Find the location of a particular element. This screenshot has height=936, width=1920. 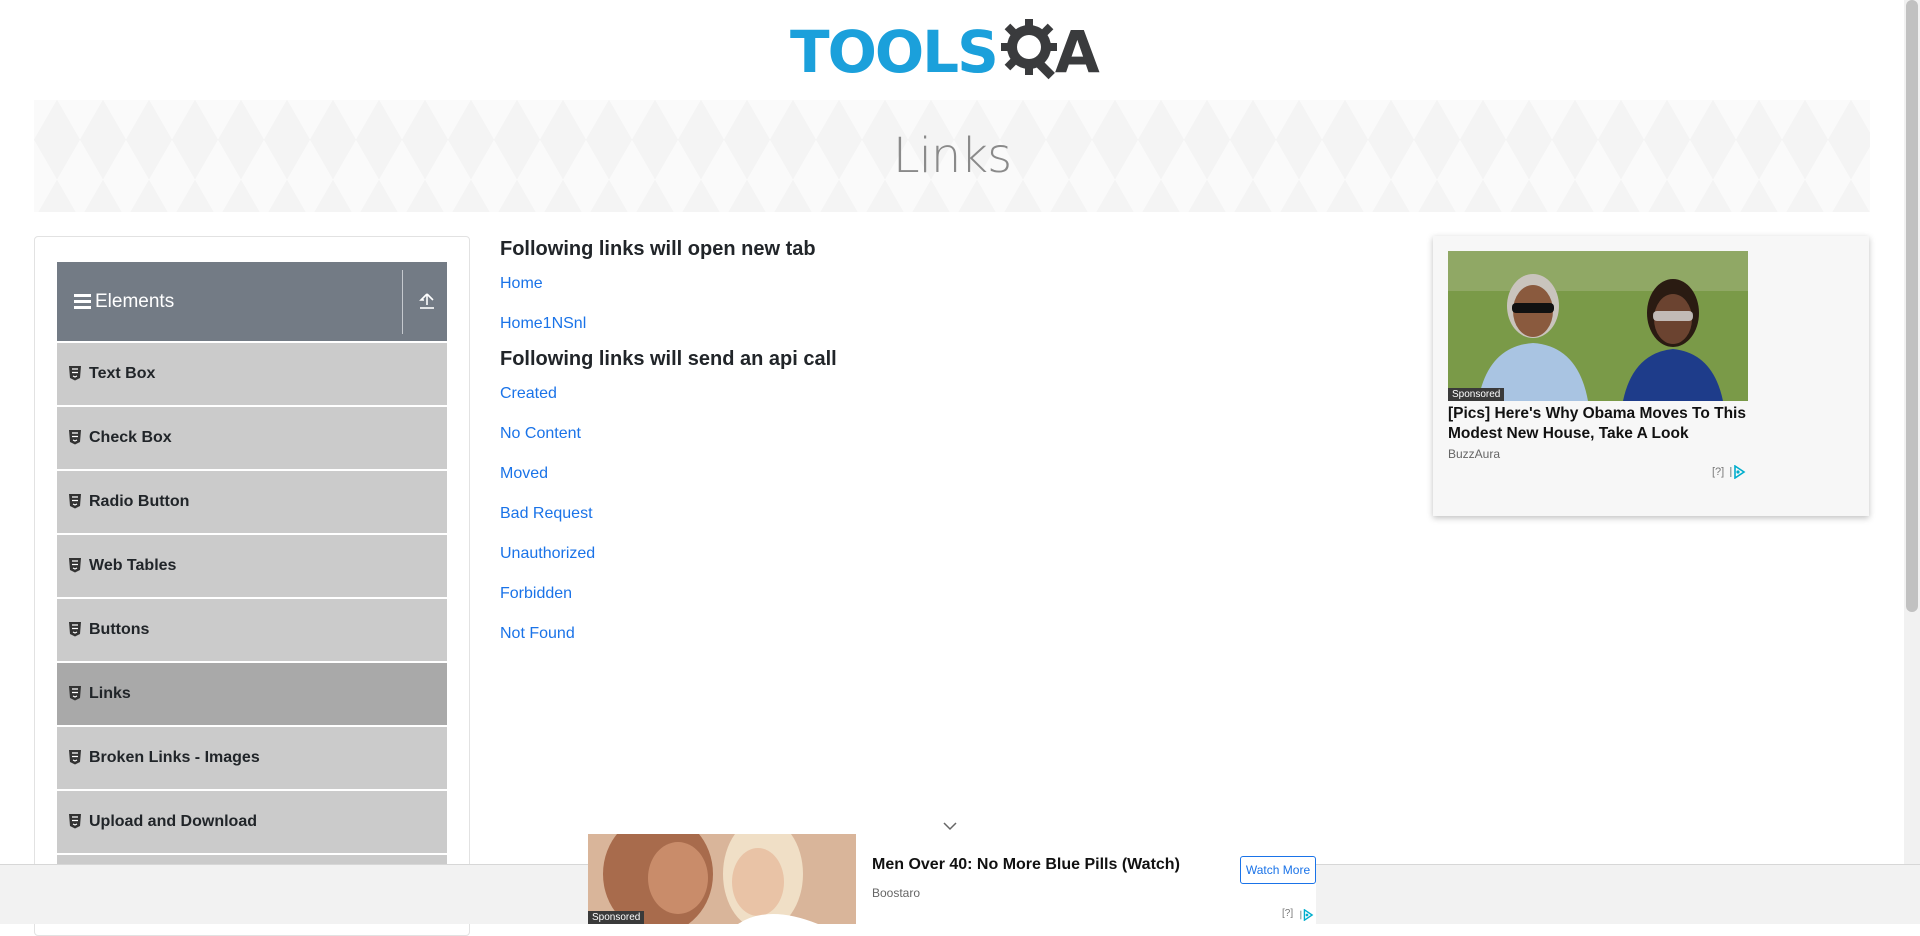

hamburger-icon is located at coordinates (82, 301).